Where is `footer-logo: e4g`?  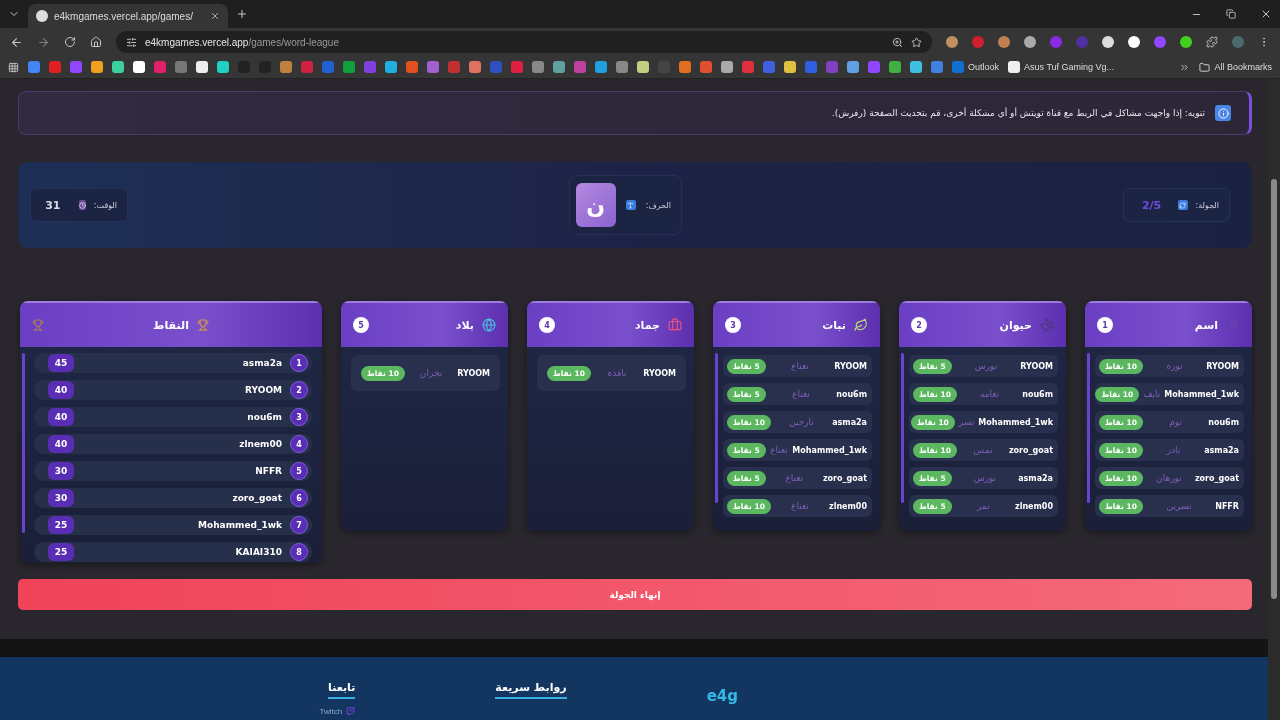 footer-logo: e4g is located at coordinates (722, 697).